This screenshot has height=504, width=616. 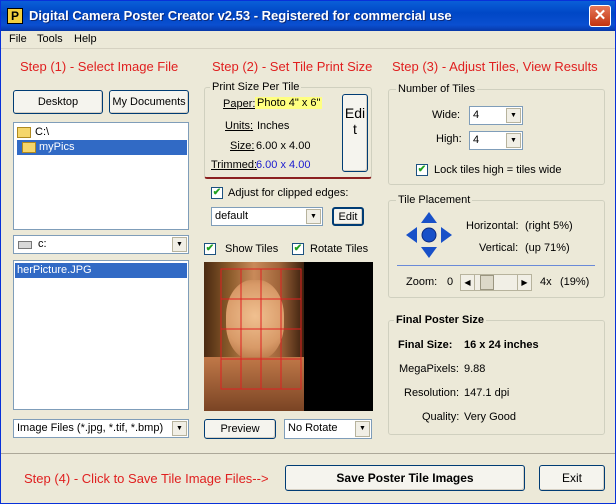 I want to click on horizontal-value: (right 5%), so click(x=549, y=226).